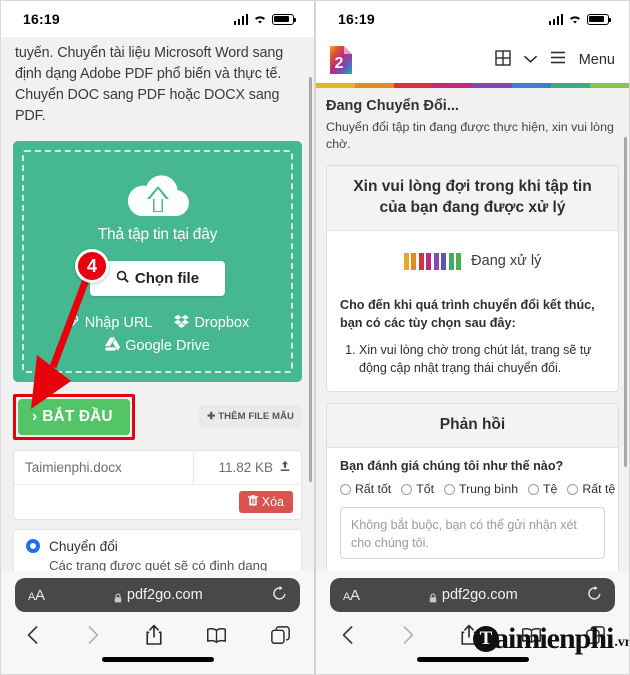 This screenshot has width=630, height=675. Describe the element at coordinates (167, 278) in the screenshot. I see `choose-file-label: Chọn file` at that location.